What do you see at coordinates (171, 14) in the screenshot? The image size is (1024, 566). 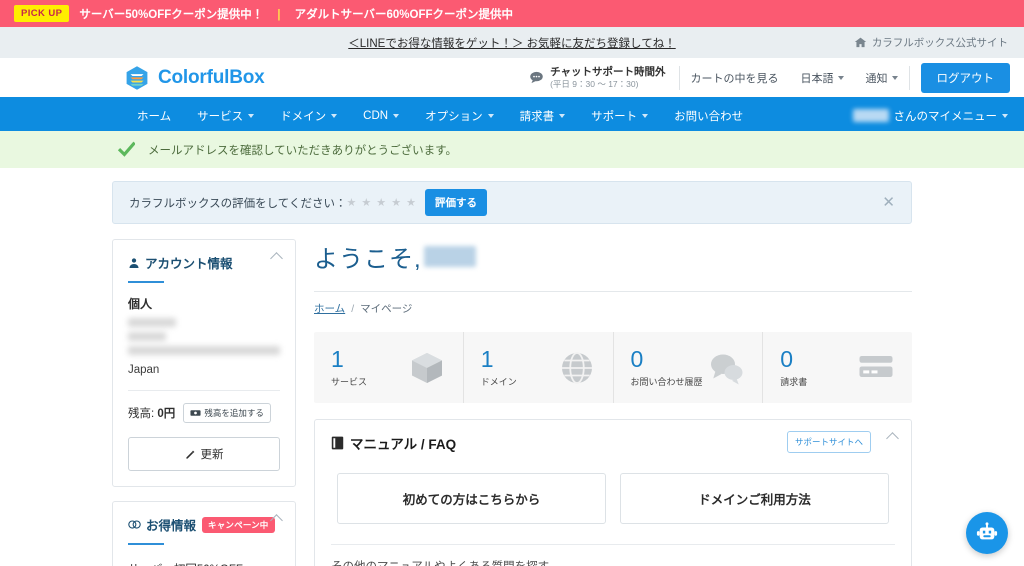 I see `promo-link-1: サーバー50%OFFクーポン提供中！` at bounding box center [171, 14].